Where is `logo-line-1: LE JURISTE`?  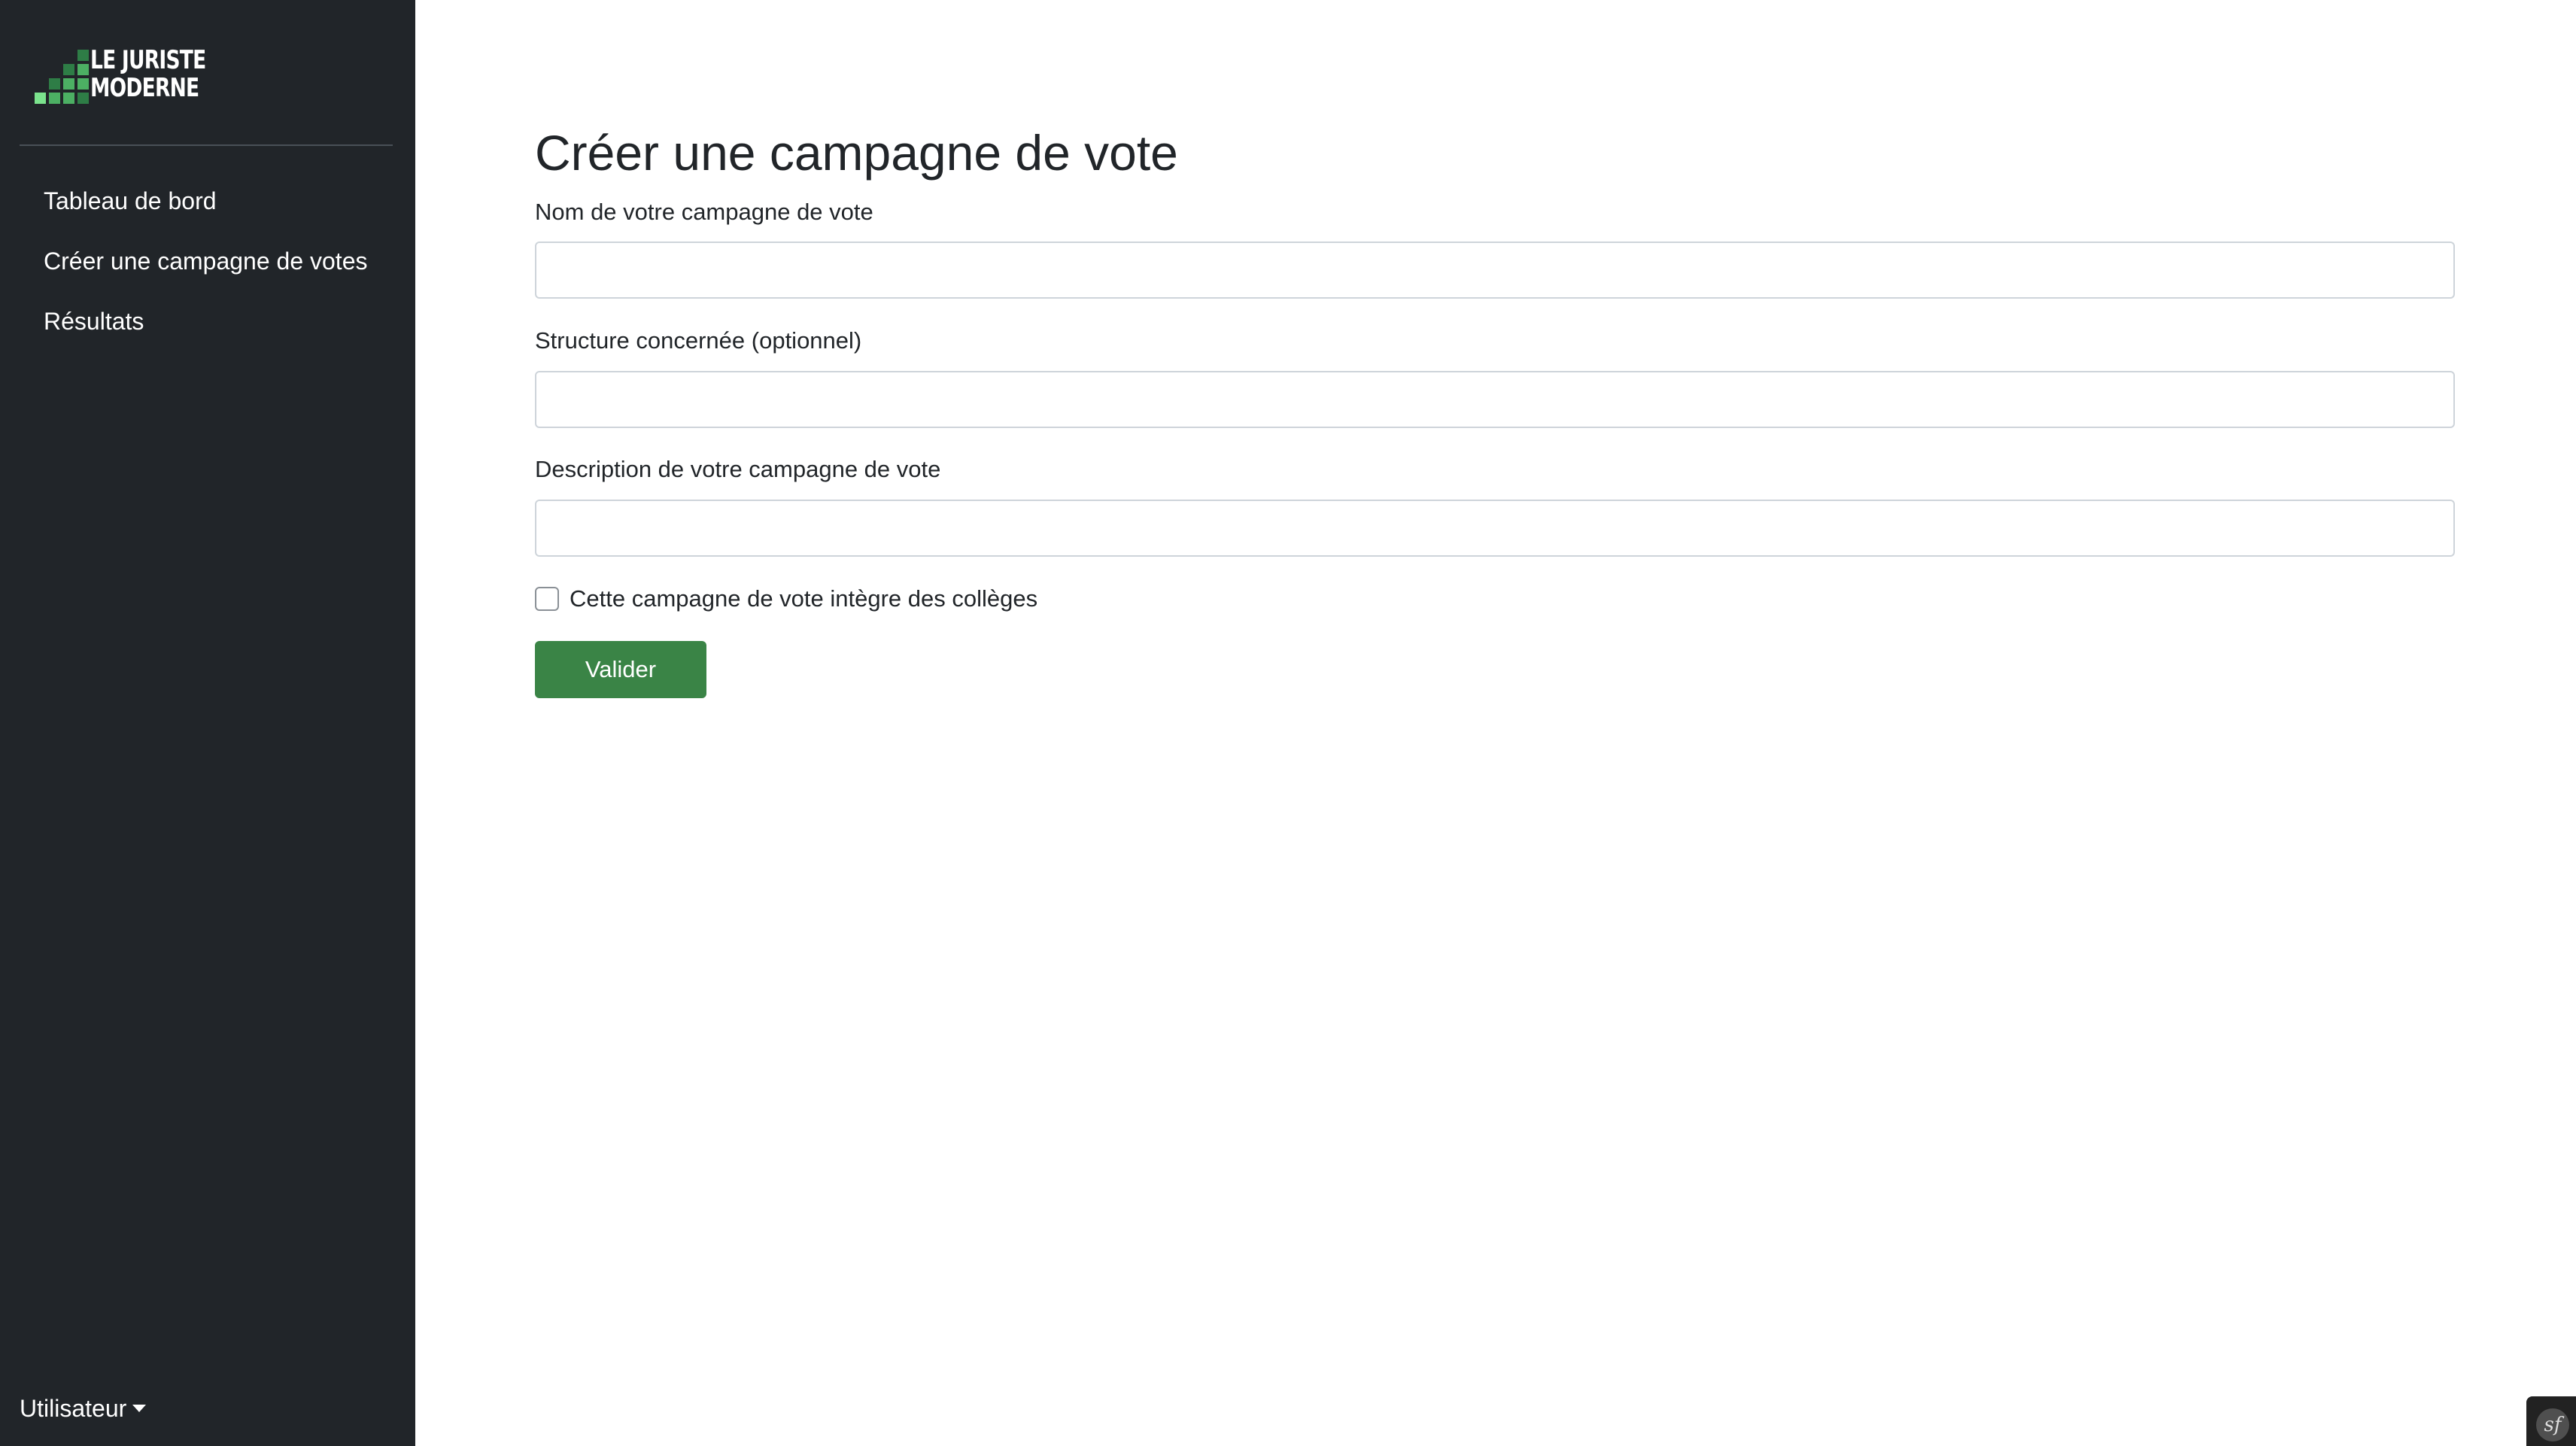 logo-line-1: LE JURISTE is located at coordinates (148, 60).